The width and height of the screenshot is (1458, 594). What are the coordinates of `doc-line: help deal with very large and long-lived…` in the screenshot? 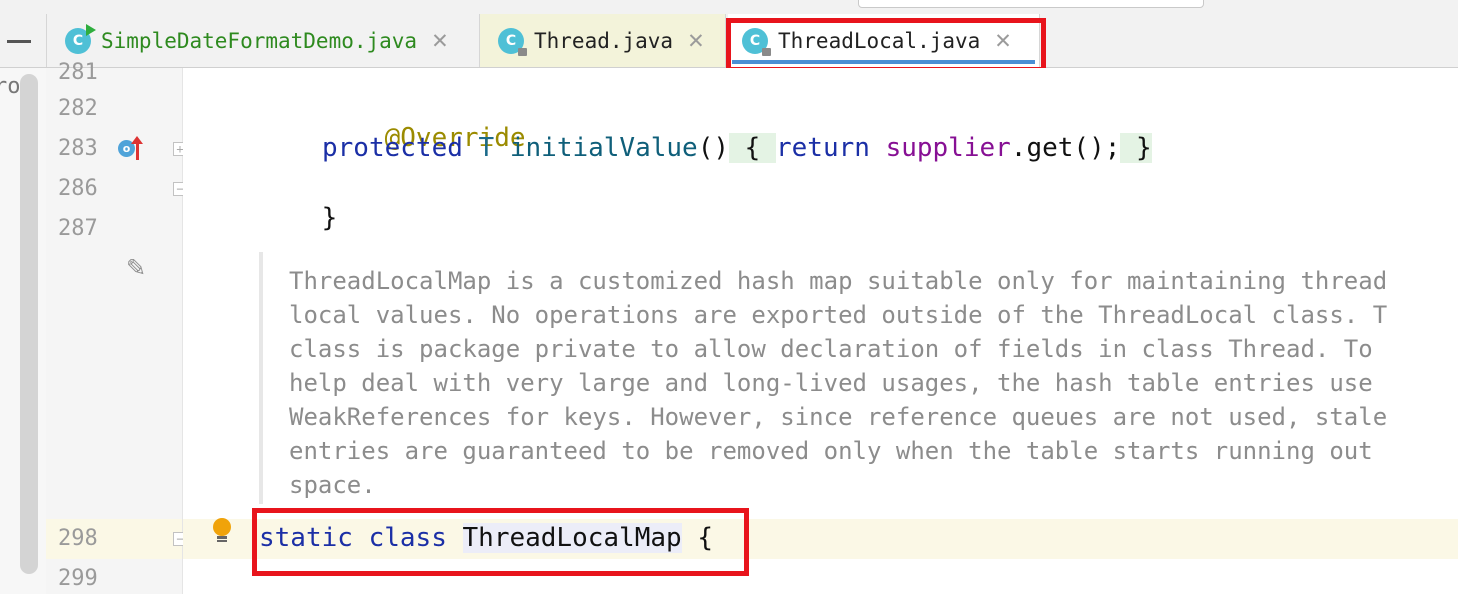 It's located at (831, 383).